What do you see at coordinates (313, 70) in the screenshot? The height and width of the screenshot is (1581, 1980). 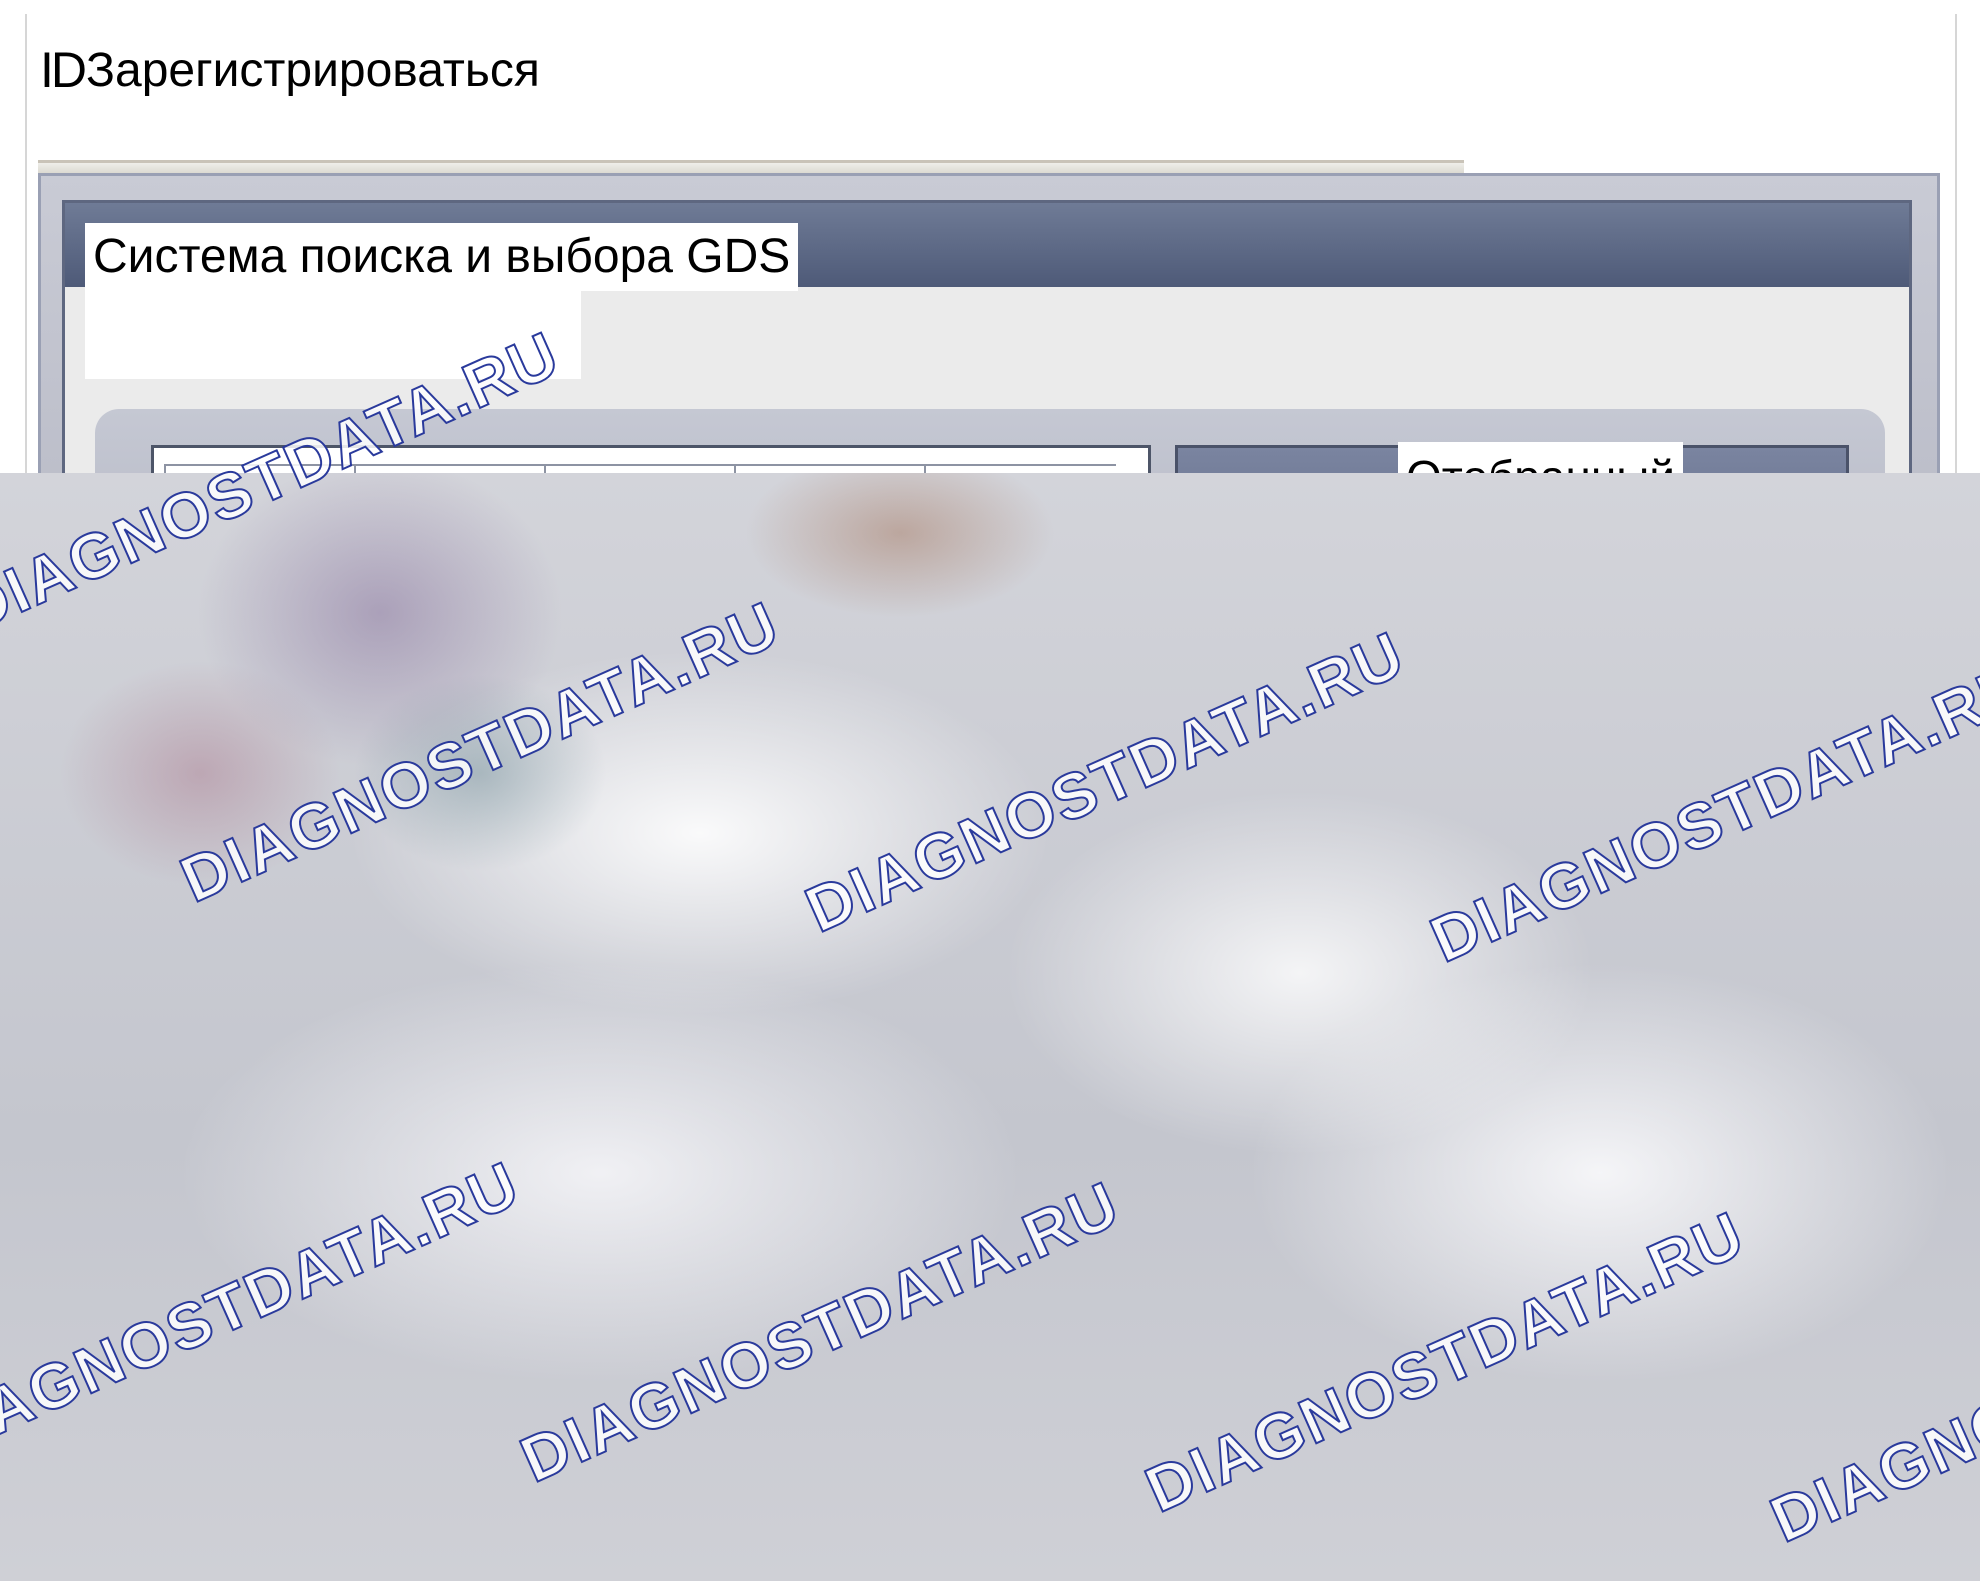 I see `register-link: Зарегистрироваться` at bounding box center [313, 70].